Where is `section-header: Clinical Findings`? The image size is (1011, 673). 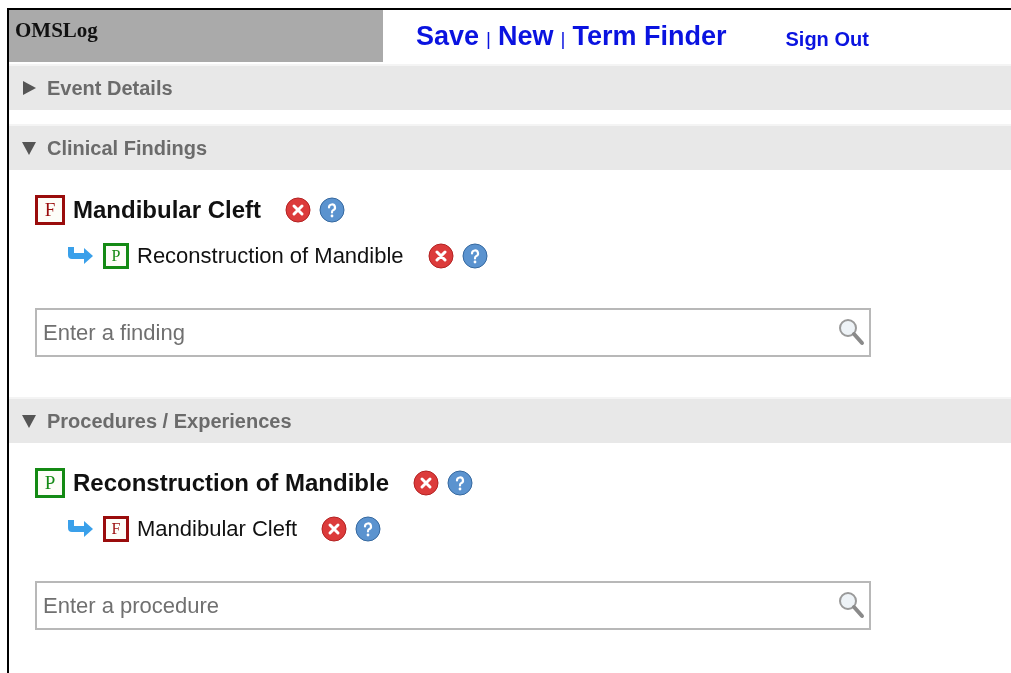
section-header: Clinical Findings is located at coordinates (510, 147).